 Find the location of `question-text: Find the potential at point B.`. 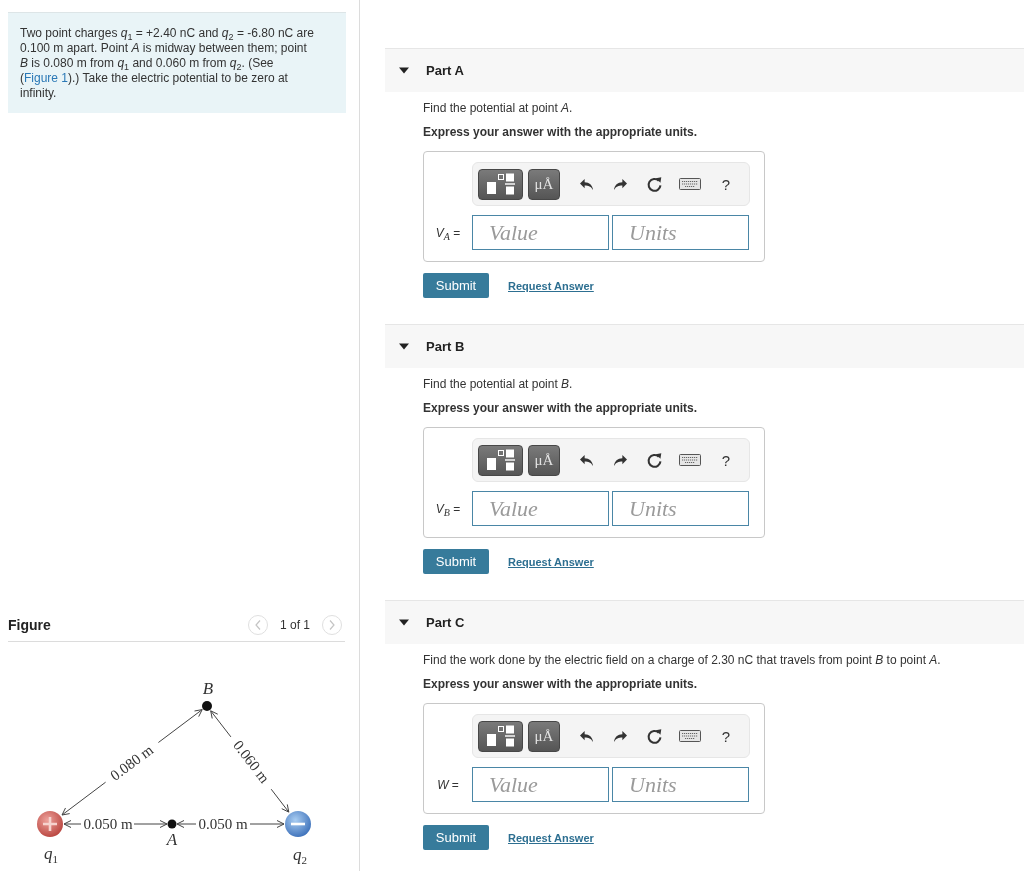

question-text: Find the potential at point B. is located at coordinates (498, 384).